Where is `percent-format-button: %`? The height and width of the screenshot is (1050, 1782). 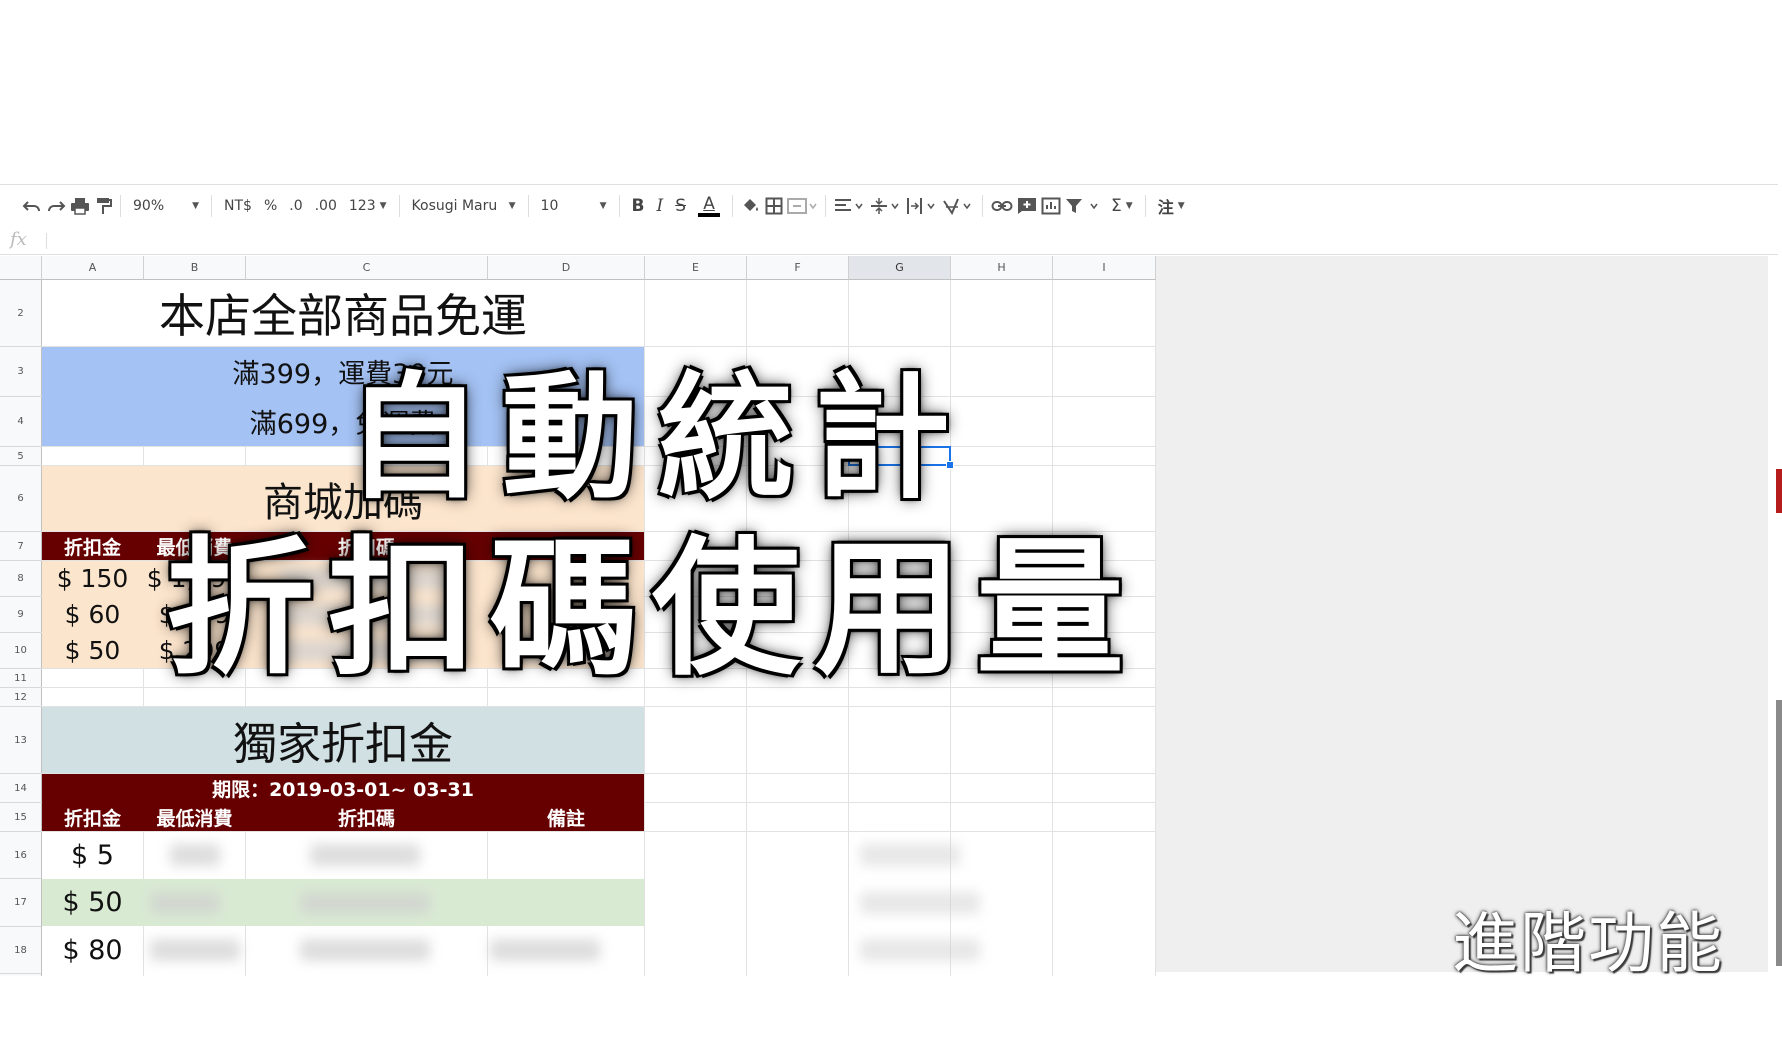 percent-format-button: % is located at coordinates (270, 206).